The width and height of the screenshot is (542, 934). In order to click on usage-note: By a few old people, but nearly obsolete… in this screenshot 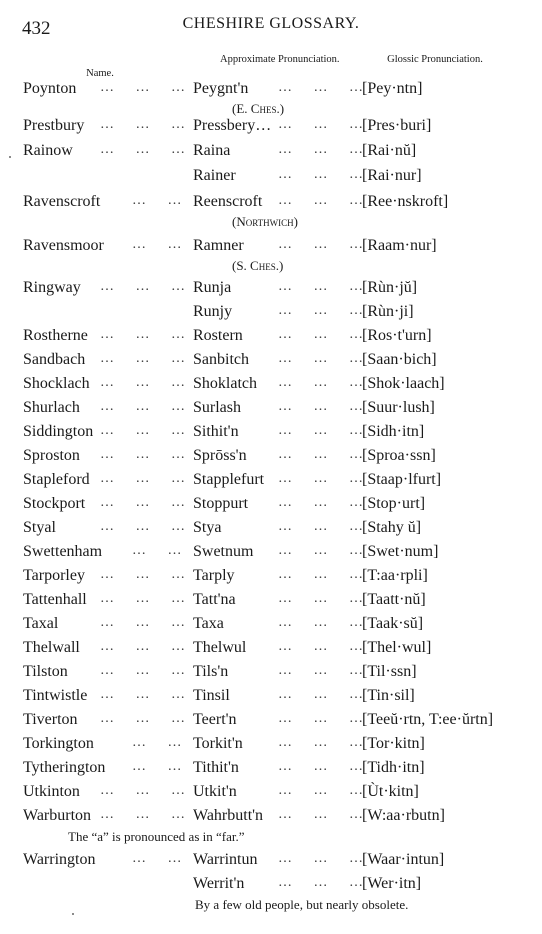, I will do `click(302, 904)`.